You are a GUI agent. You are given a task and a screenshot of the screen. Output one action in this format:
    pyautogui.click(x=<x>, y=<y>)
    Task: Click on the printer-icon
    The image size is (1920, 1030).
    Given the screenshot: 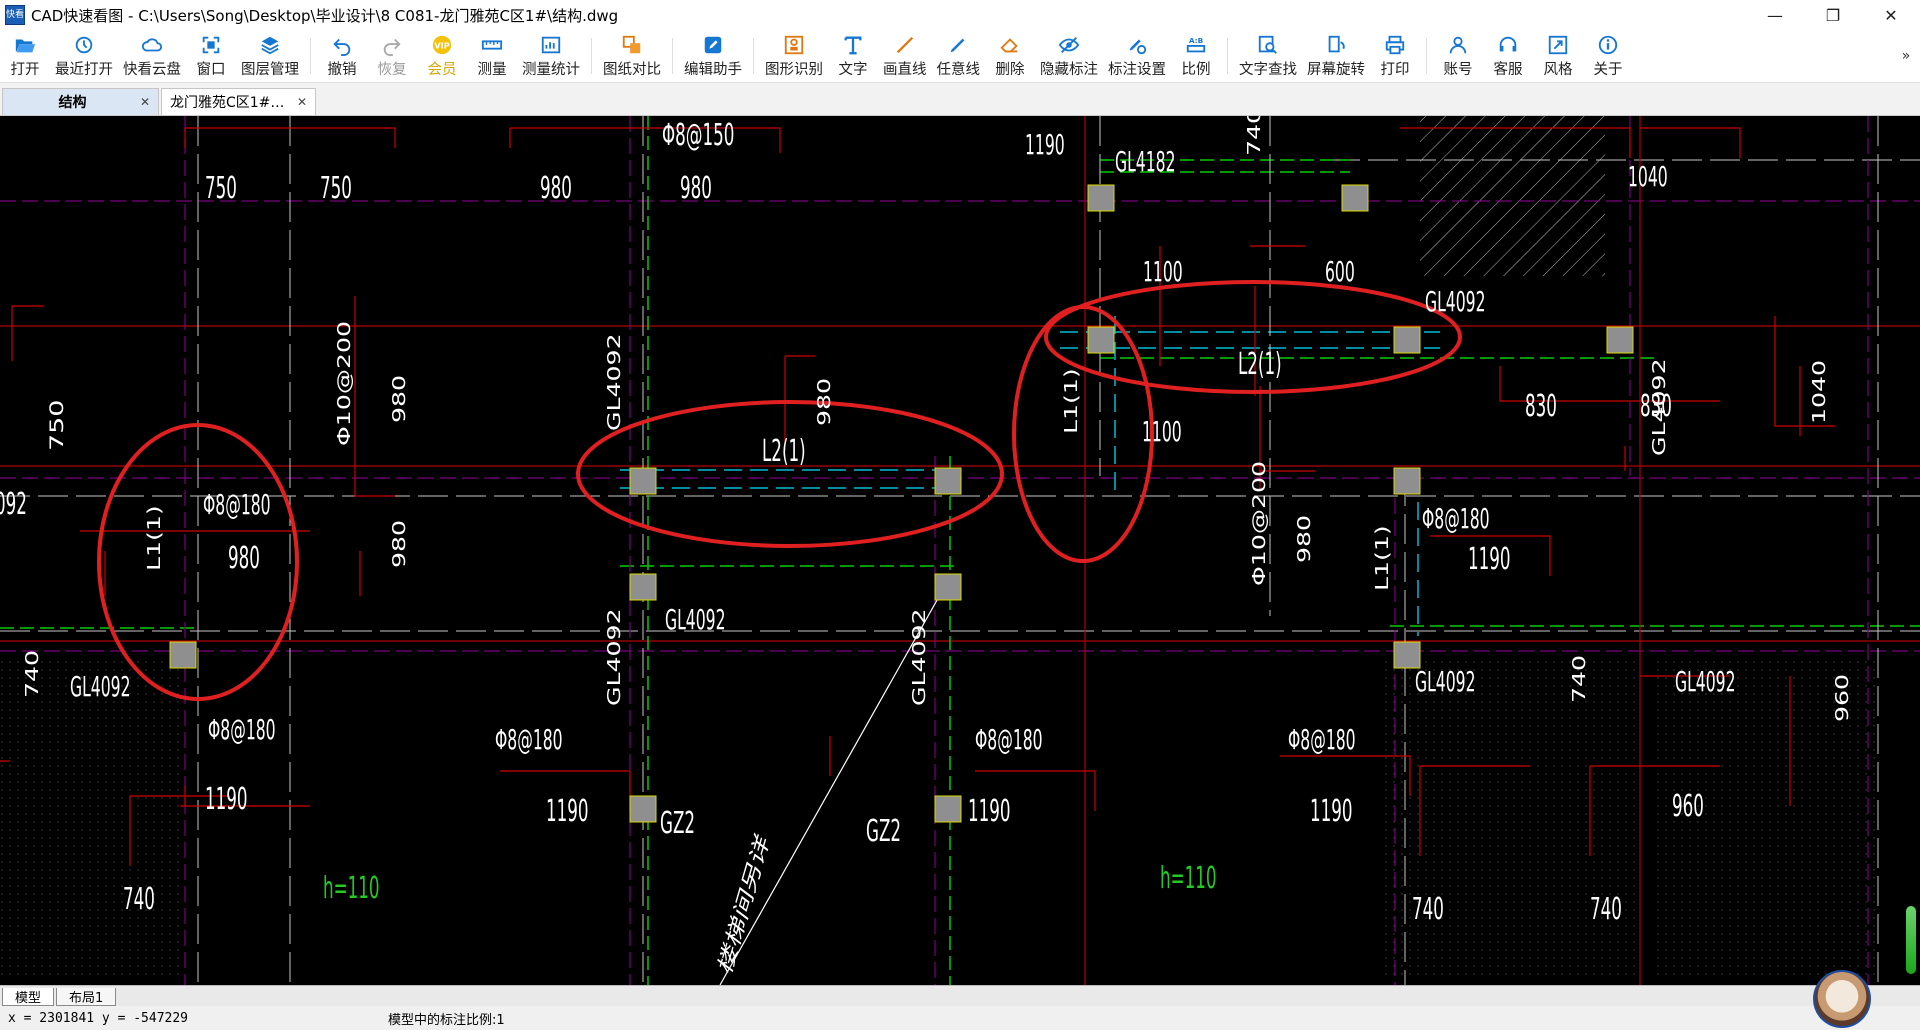 What is the action you would take?
    pyautogui.click(x=1395, y=44)
    